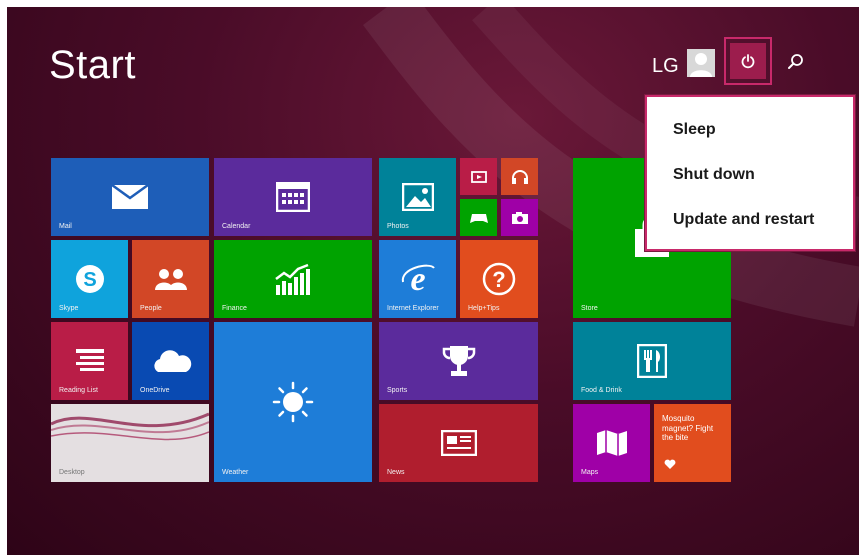 The width and height of the screenshot is (865, 557). Describe the element at coordinates (484, 308) in the screenshot. I see `tile-label: Help+Tips` at that location.